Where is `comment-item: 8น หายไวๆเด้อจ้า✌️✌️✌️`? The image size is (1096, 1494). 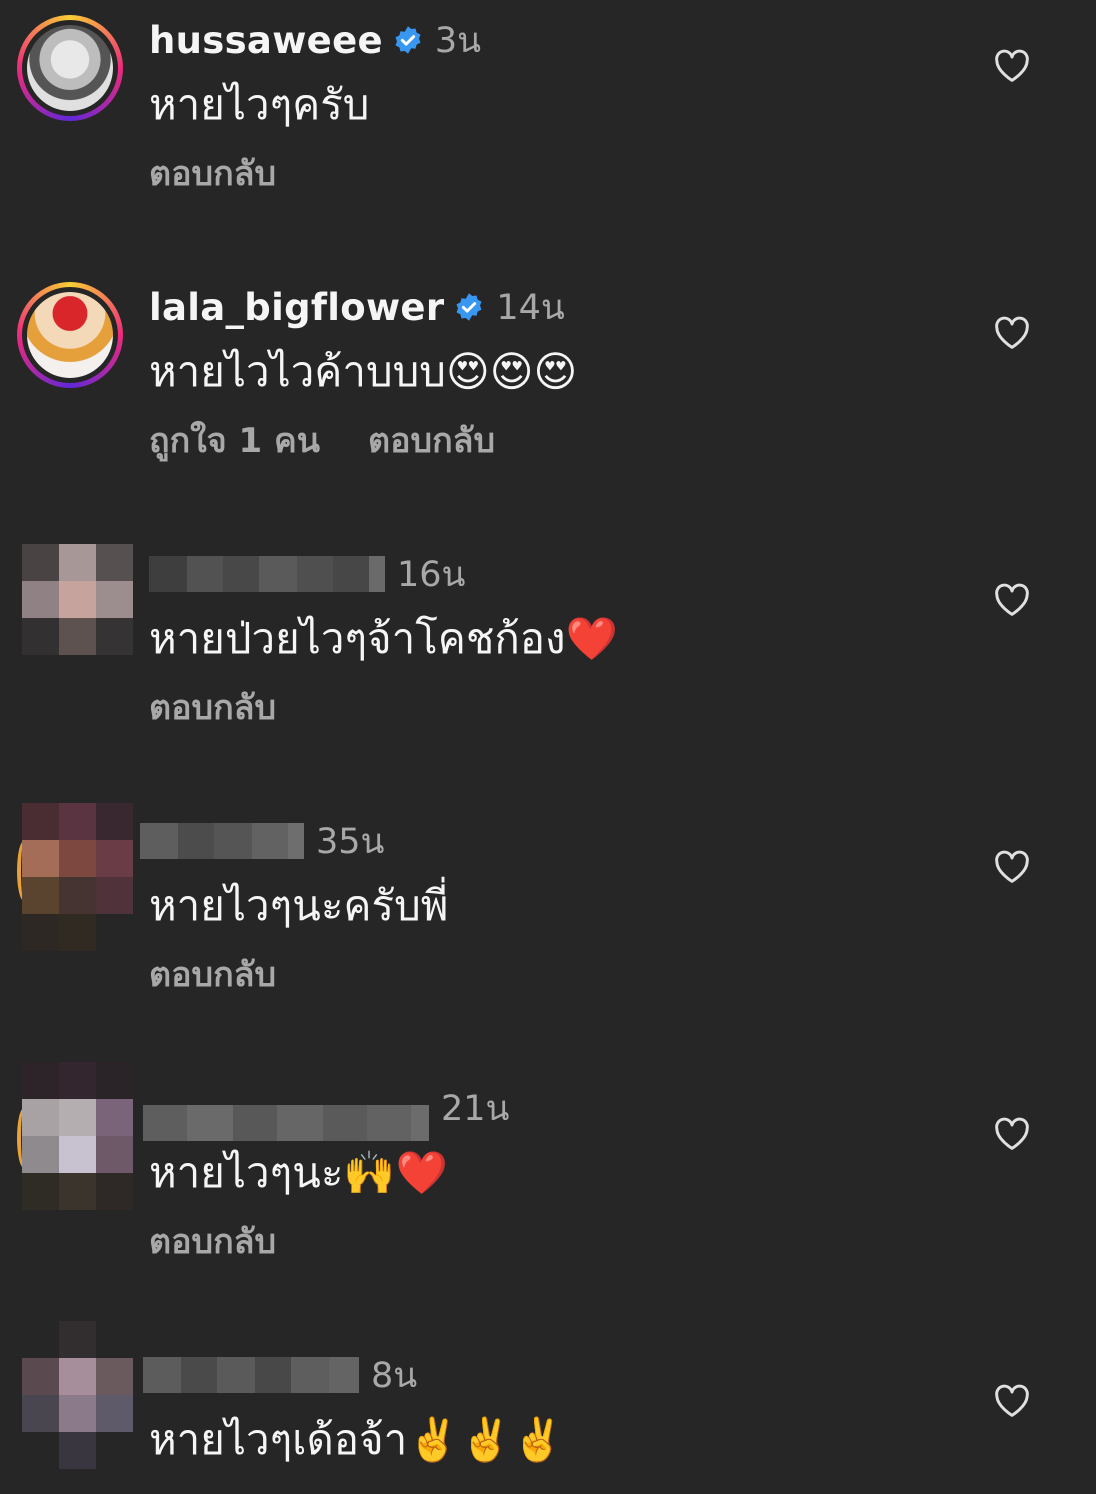
comment-item: 8น หายไวๆเด้อจ้า✌️✌️✌️ is located at coordinates (548, 1407).